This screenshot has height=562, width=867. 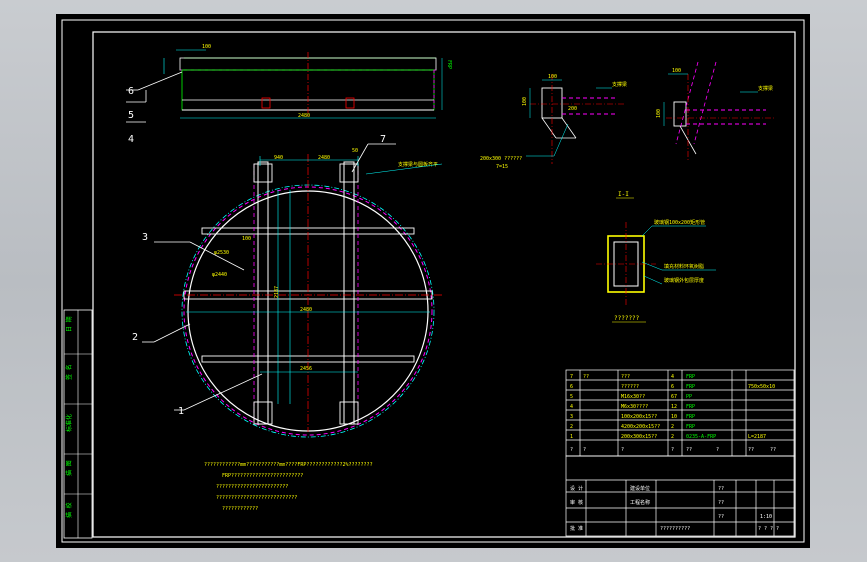 What do you see at coordinates (576, 488) in the screenshot?
I see `tb-design: 设 计` at bounding box center [576, 488].